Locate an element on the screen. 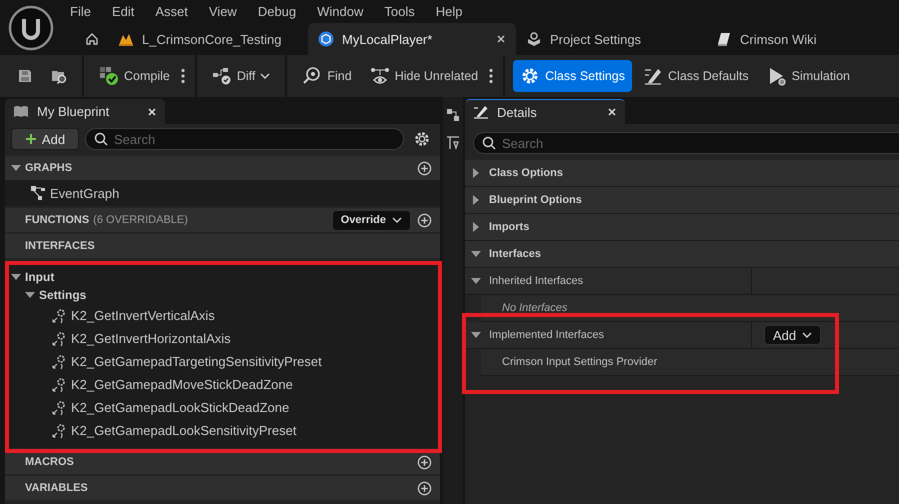 Image resolution: width=899 pixels, height=504 pixels. eye-nodes-icon is located at coordinates (380, 76).